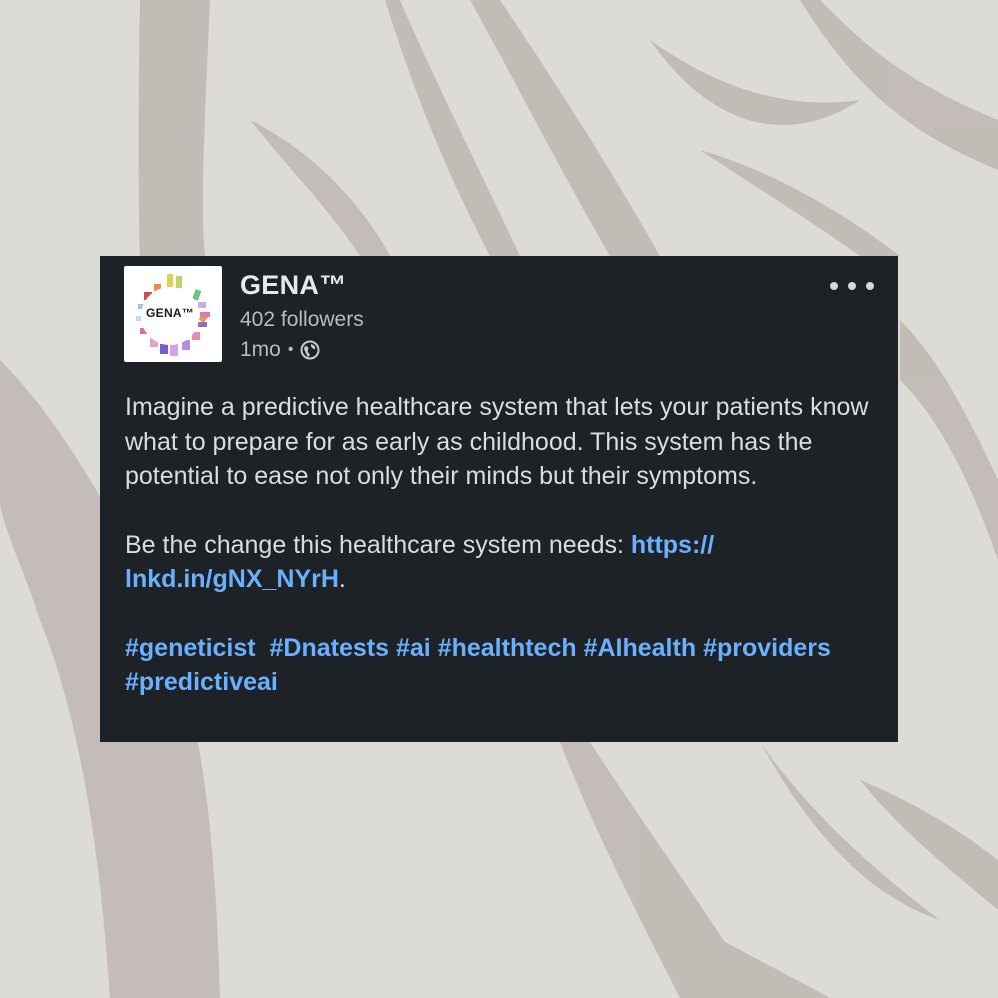  Describe the element at coordinates (640, 648) in the screenshot. I see `hashtag: #AIhealth` at that location.